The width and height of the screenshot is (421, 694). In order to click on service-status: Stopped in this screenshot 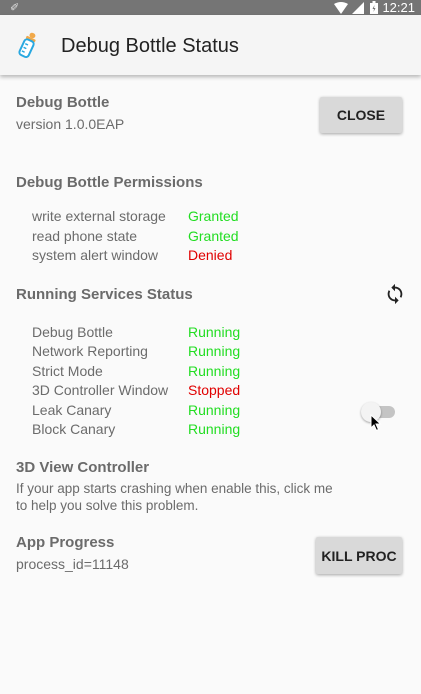, I will do `click(214, 390)`.